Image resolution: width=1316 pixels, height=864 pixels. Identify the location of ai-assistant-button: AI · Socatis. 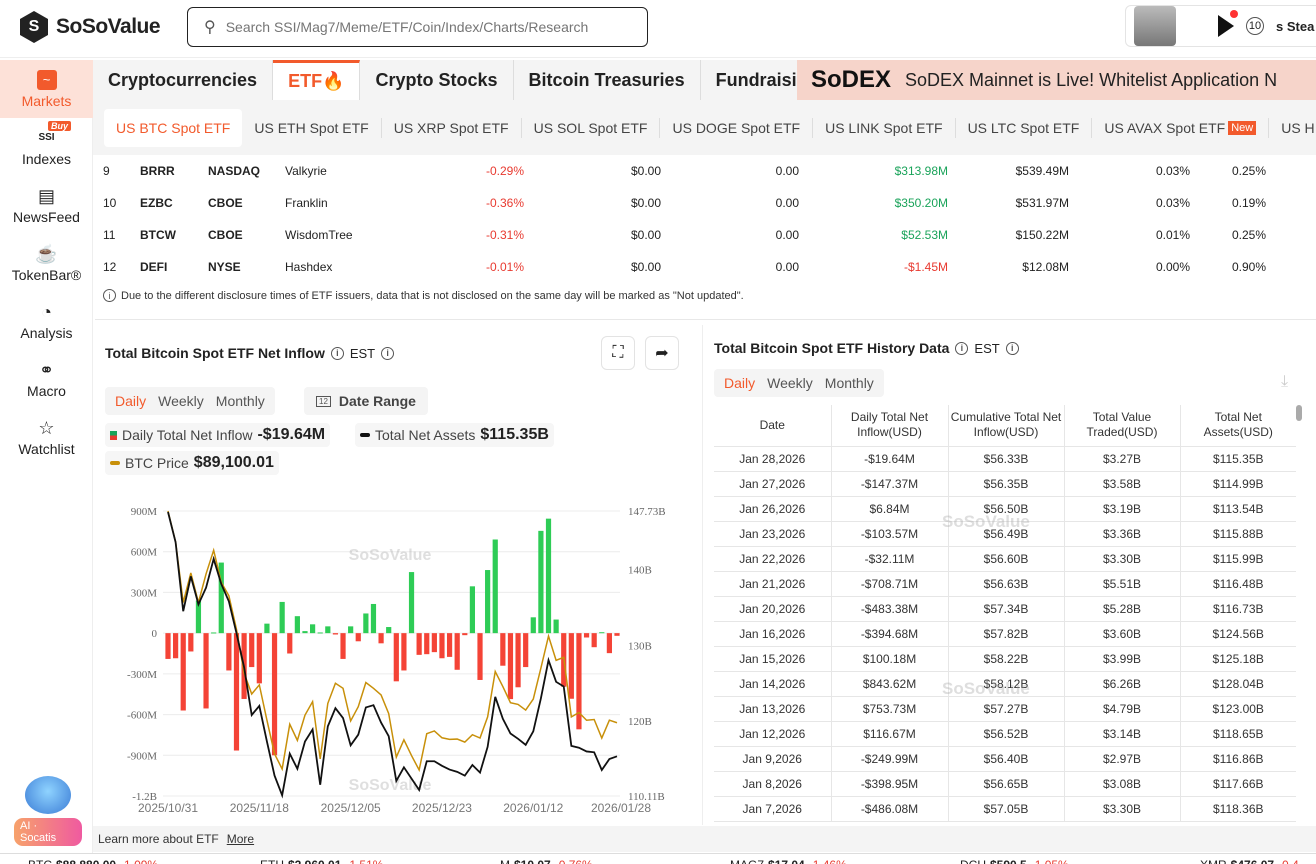
(48, 811).